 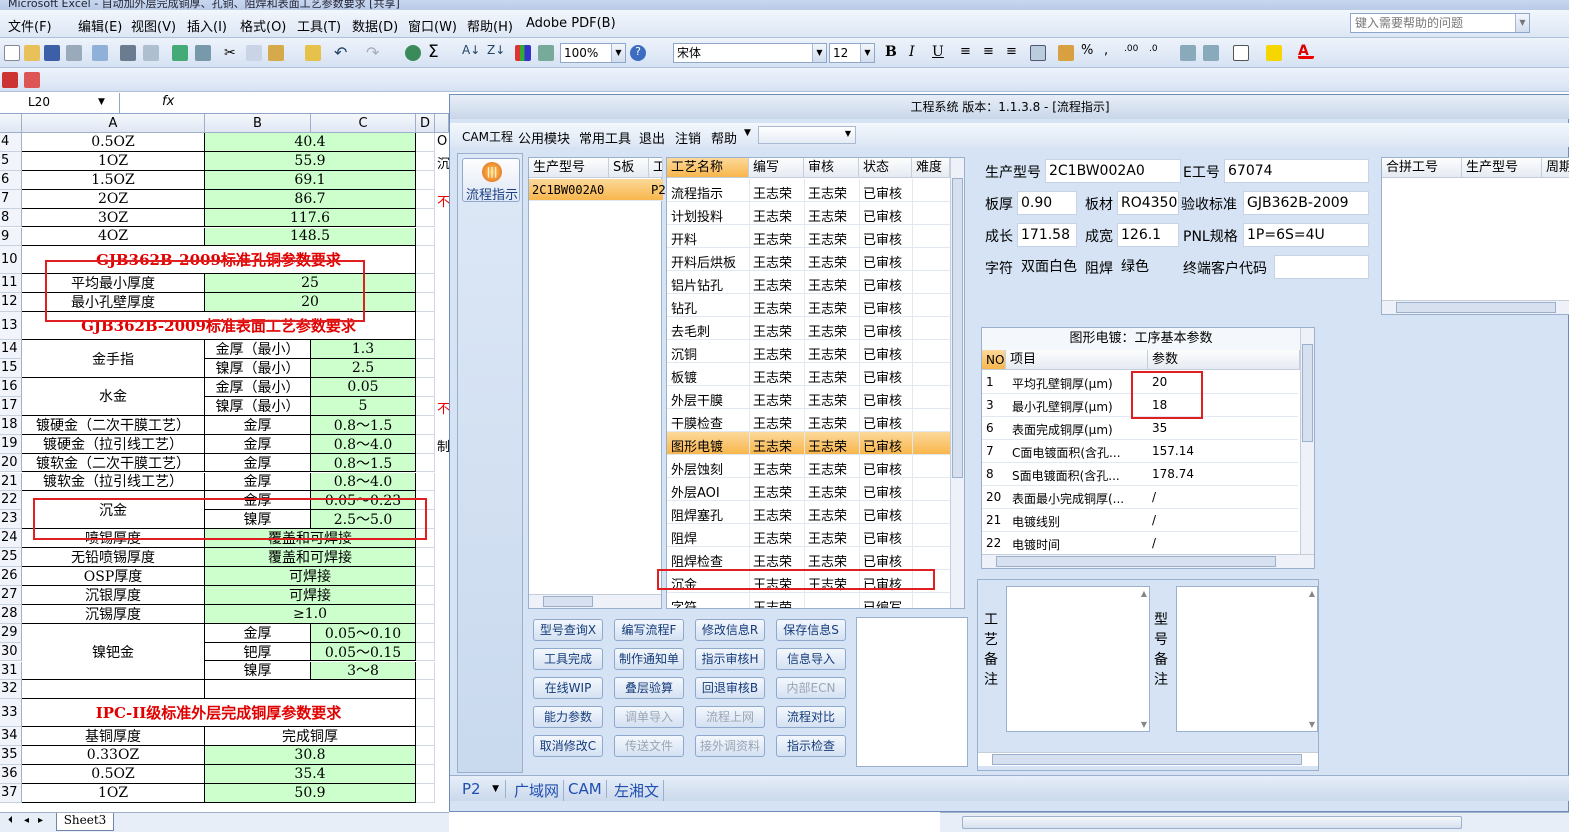 I want to click on align-right-icon: ≡, so click(x=1014, y=52).